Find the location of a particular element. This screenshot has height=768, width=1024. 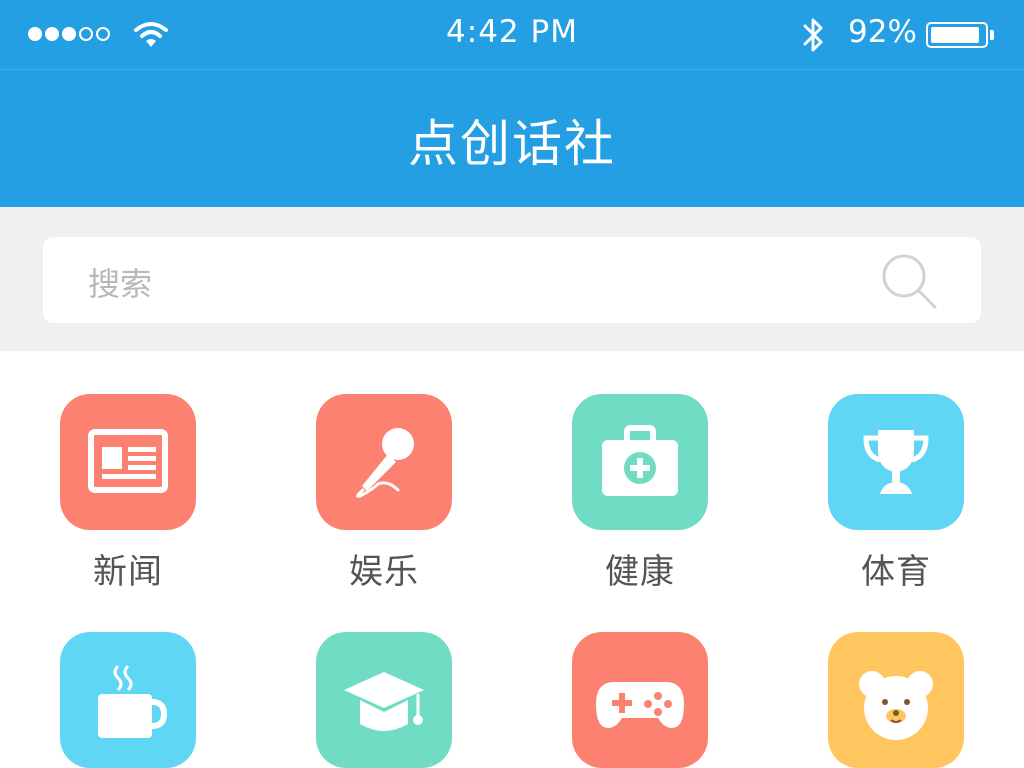

teddy-bear-icon is located at coordinates (896, 705).